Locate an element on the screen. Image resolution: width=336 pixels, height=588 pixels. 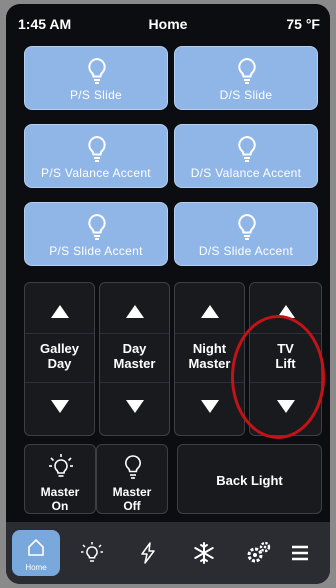
light-ps-slide-accent-button: P/S Slide Accent is located at coordinates (96, 234).